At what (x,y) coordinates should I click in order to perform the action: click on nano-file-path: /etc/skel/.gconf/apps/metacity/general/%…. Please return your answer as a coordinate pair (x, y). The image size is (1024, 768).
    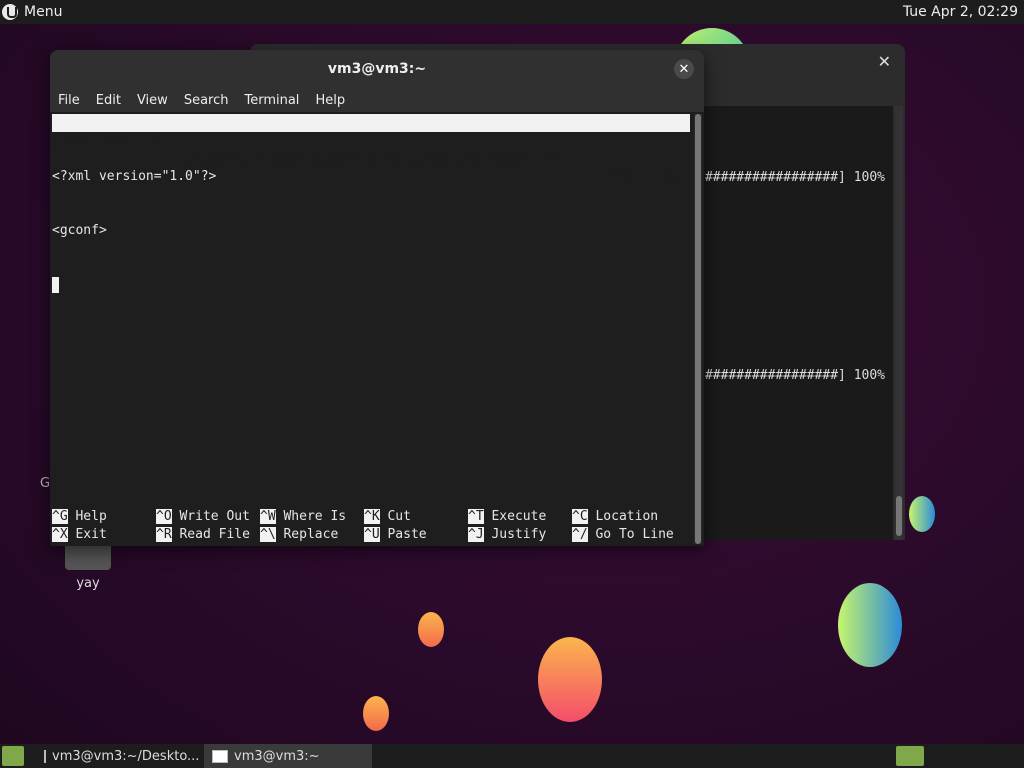
    Looking at the image, I should click on (380, 158).